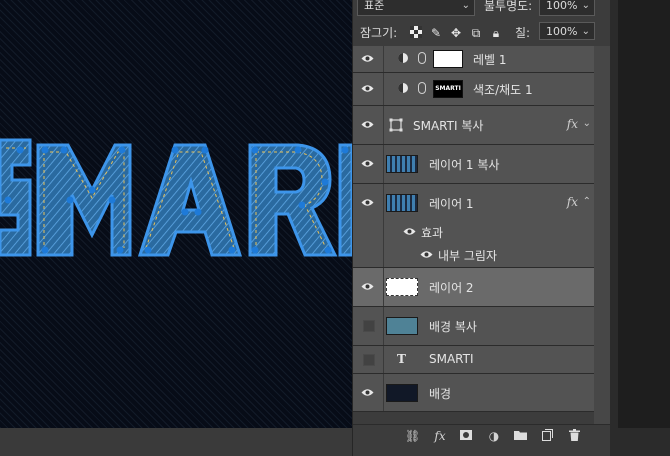 The height and width of the screenshot is (456, 670). Describe the element at coordinates (448, 126) in the screenshot. I see `layer-name: SMARTI 복사` at that location.